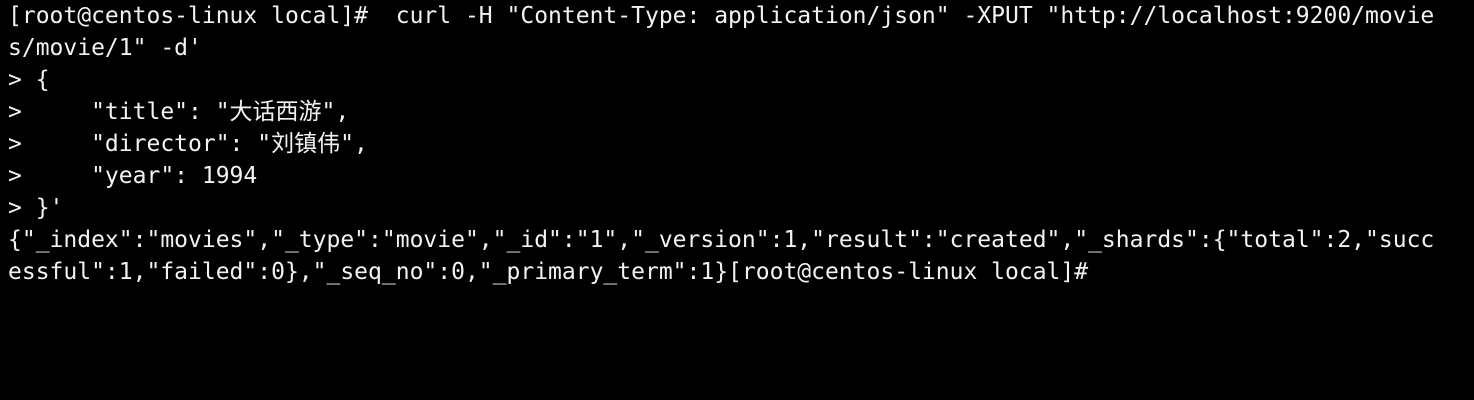  I want to click on terminal-line-json-close: > }', so click(36, 208).